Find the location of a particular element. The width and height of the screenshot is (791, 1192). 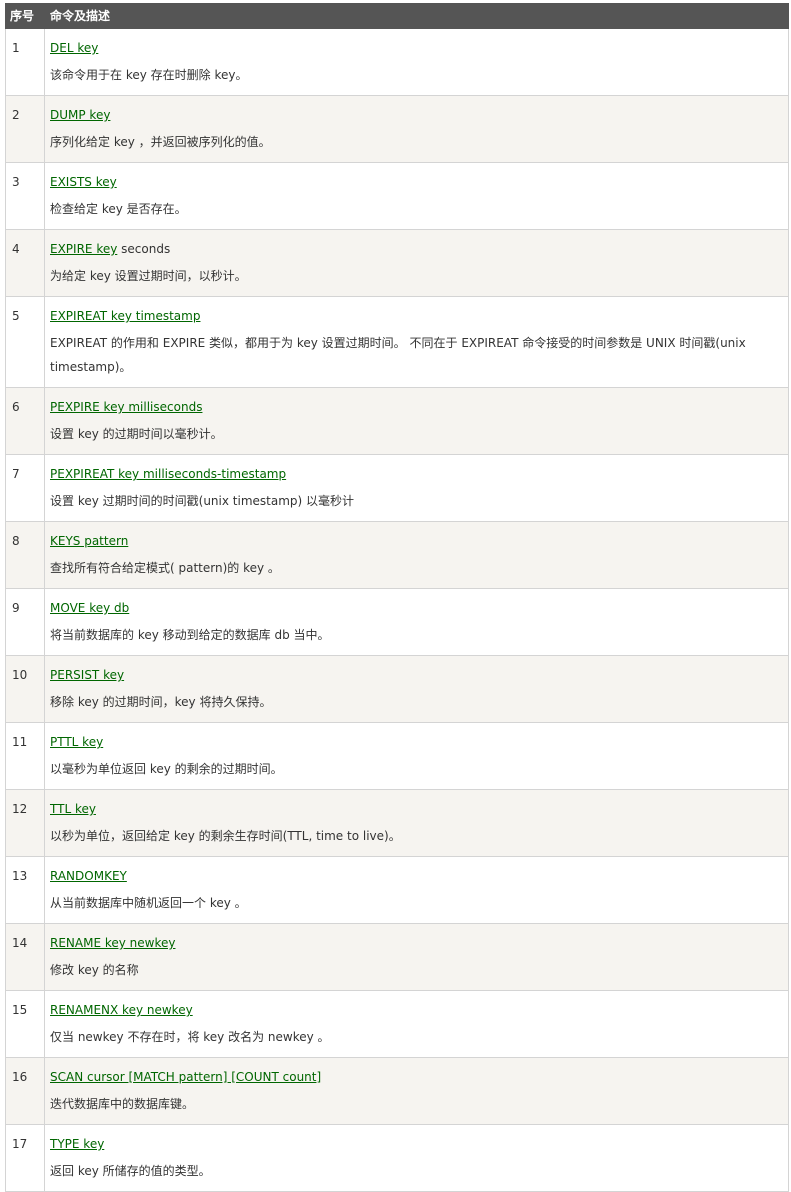

row-number: 2 is located at coordinates (25, 129).